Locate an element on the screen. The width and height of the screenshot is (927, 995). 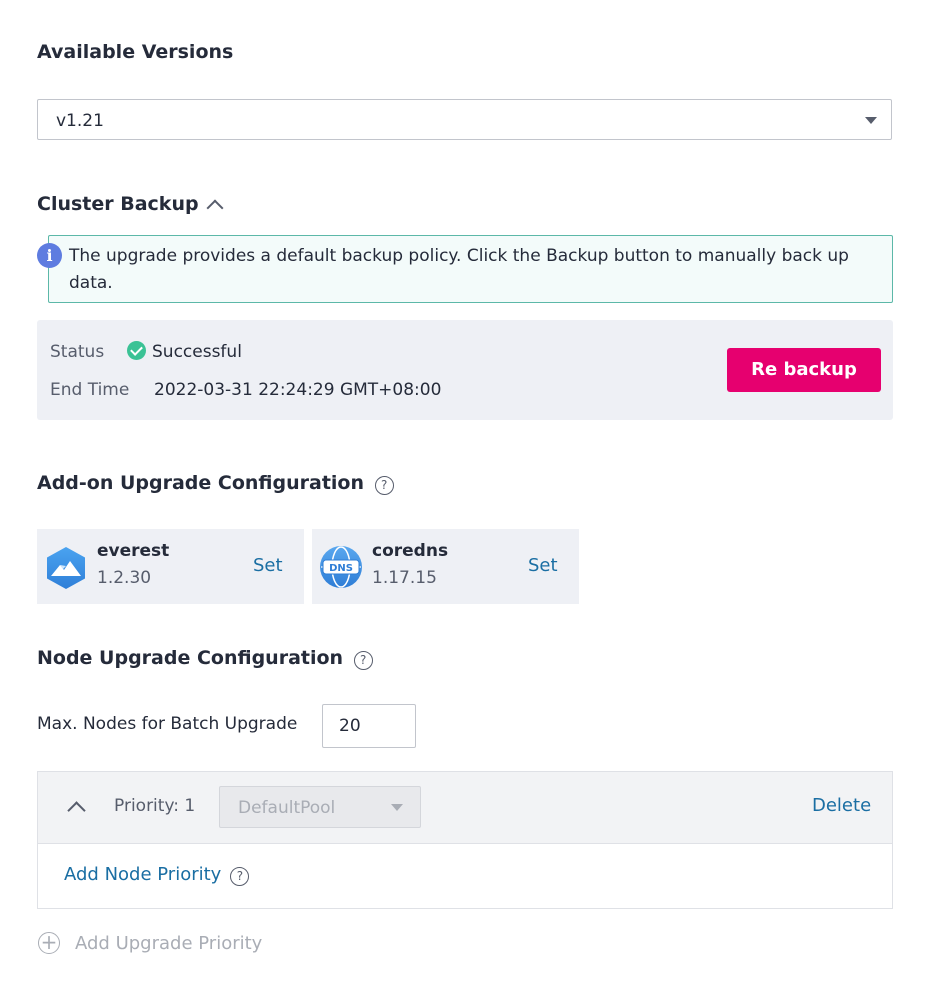
version-select: v1.21 is located at coordinates (464, 119).